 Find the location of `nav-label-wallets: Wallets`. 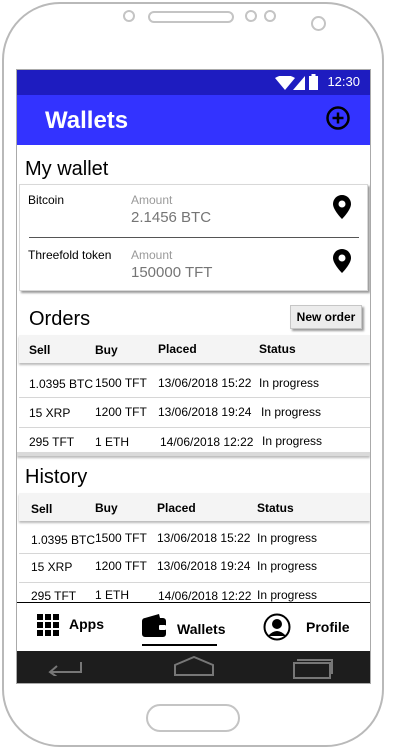

nav-label-wallets: Wallets is located at coordinates (201, 629).